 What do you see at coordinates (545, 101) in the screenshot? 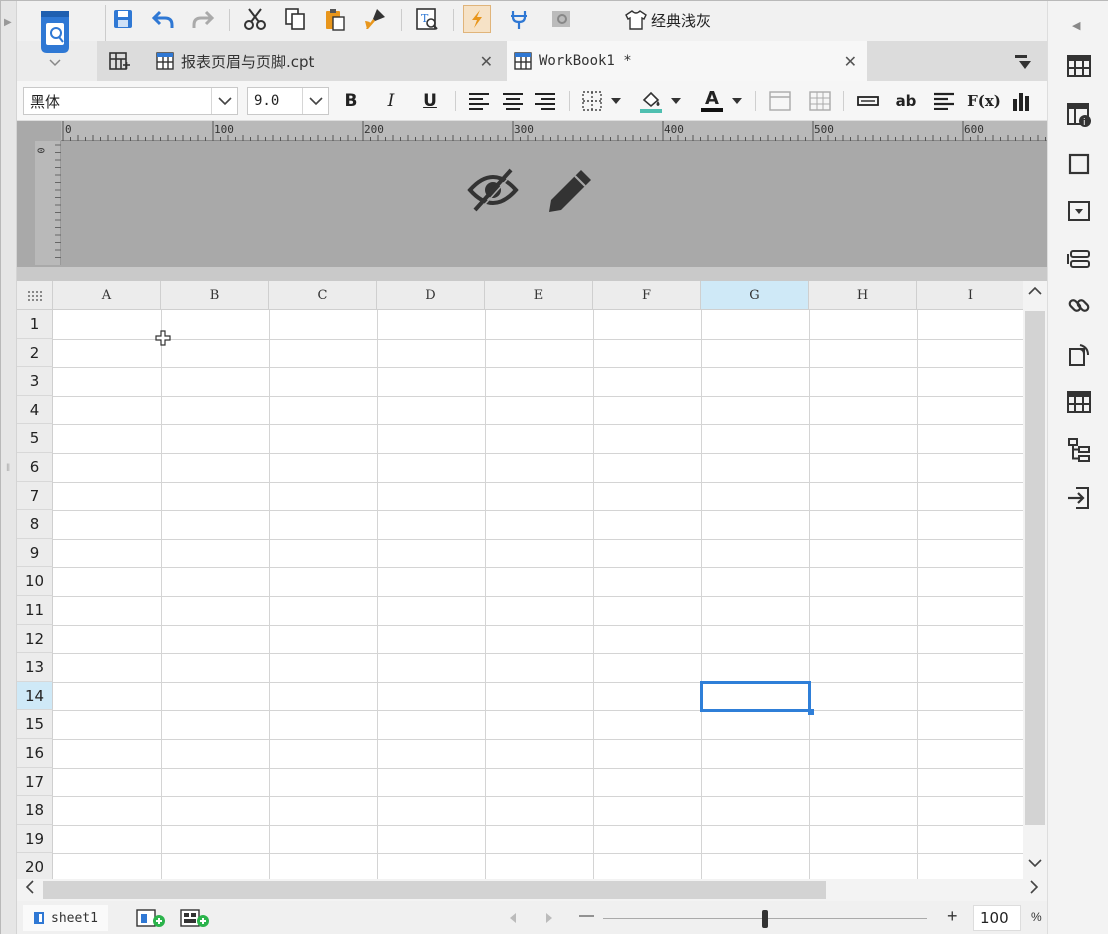
I see `align-right-icon` at bounding box center [545, 101].